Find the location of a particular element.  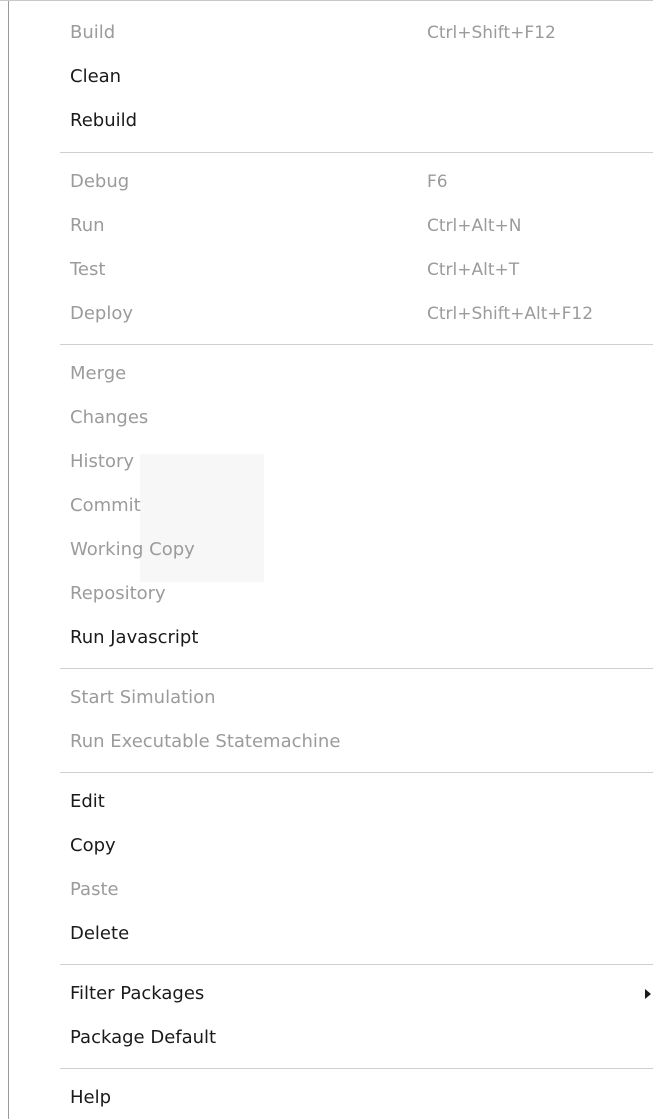

menu-item-filter-packages-label: Filter Packages is located at coordinates (137, 993).